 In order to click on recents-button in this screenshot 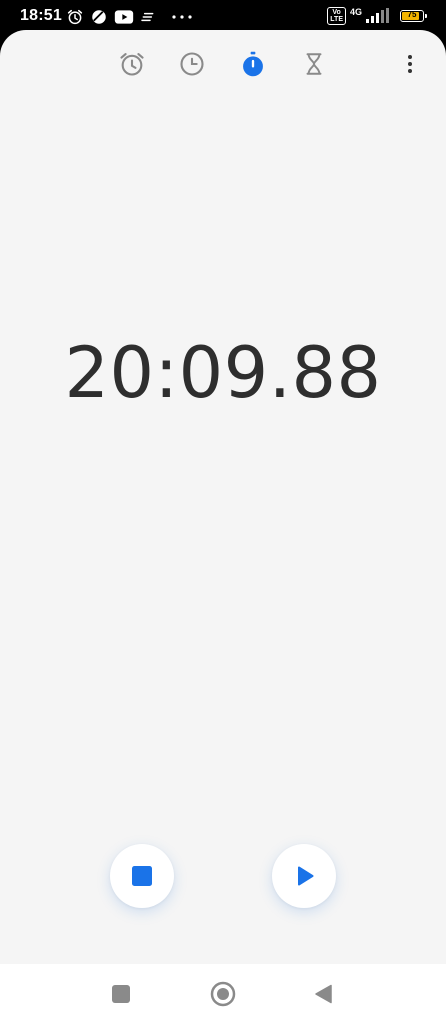, I will do `click(121, 994)`.